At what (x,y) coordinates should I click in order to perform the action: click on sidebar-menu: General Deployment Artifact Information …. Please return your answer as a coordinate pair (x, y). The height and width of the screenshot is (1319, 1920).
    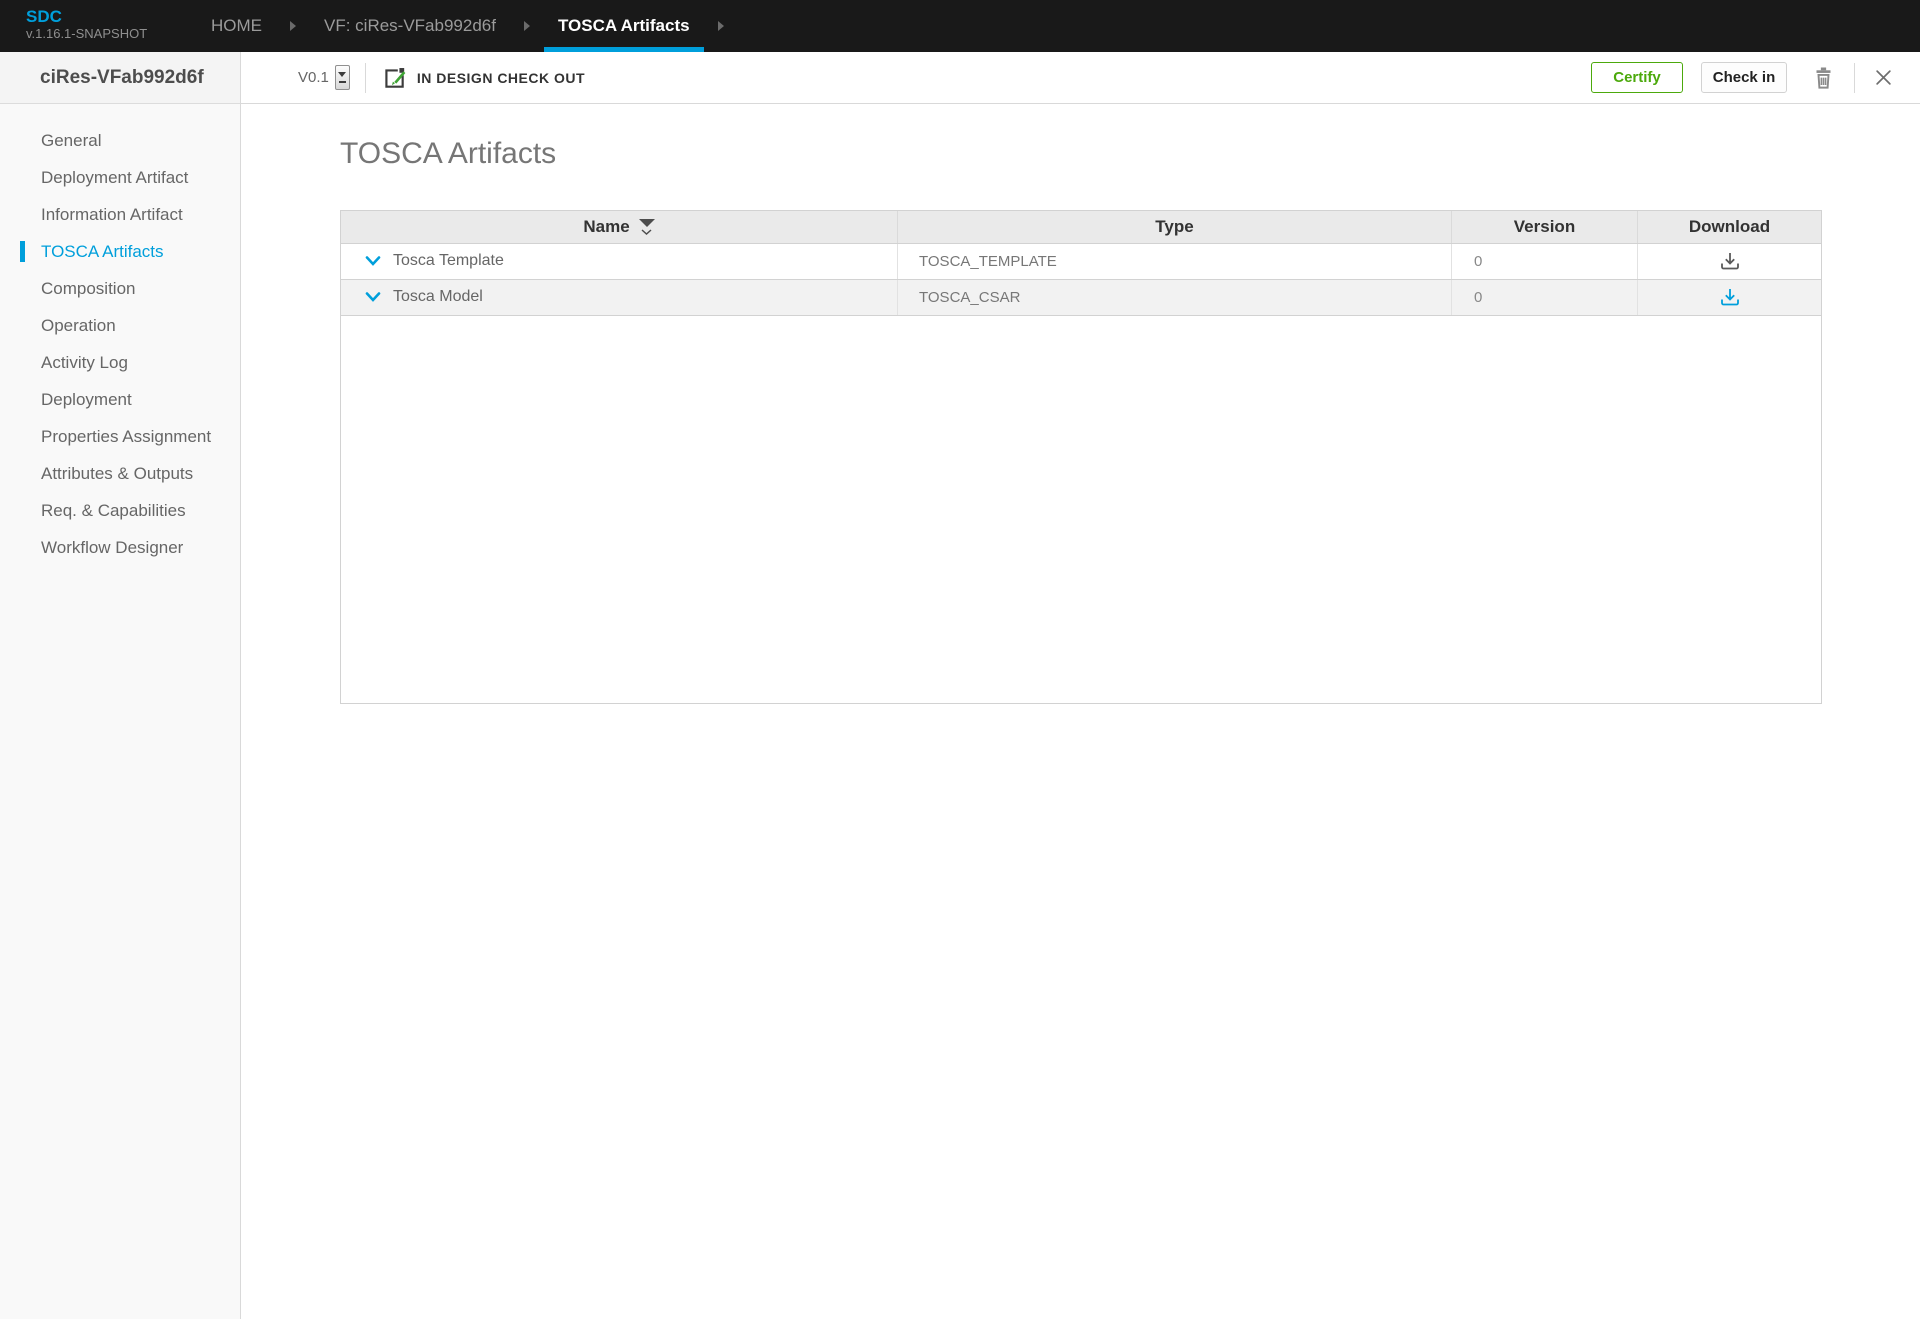
    Looking at the image, I should click on (120, 335).